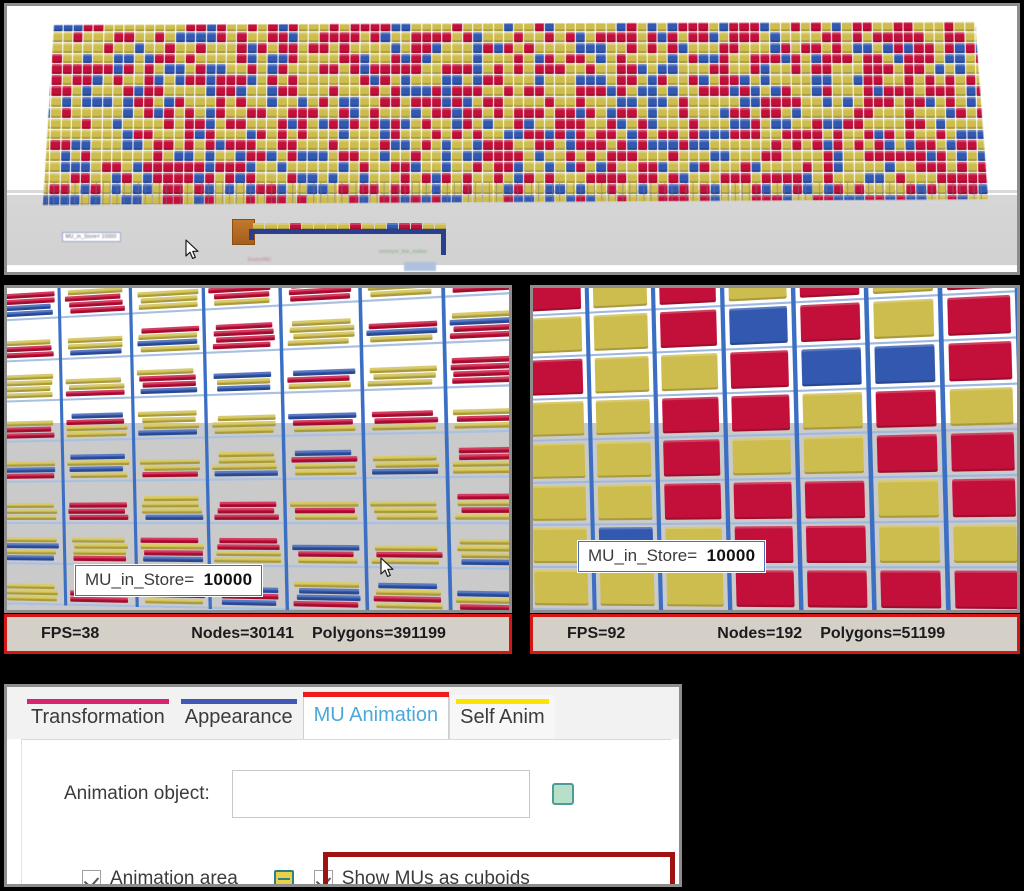 The width and height of the screenshot is (1024, 891). I want to click on tab-transformation: Transformation, so click(98, 717).